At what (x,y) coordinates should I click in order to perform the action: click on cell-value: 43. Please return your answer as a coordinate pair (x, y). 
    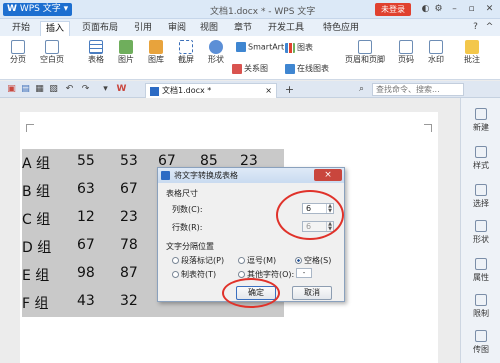
    Looking at the image, I should click on (86, 301).